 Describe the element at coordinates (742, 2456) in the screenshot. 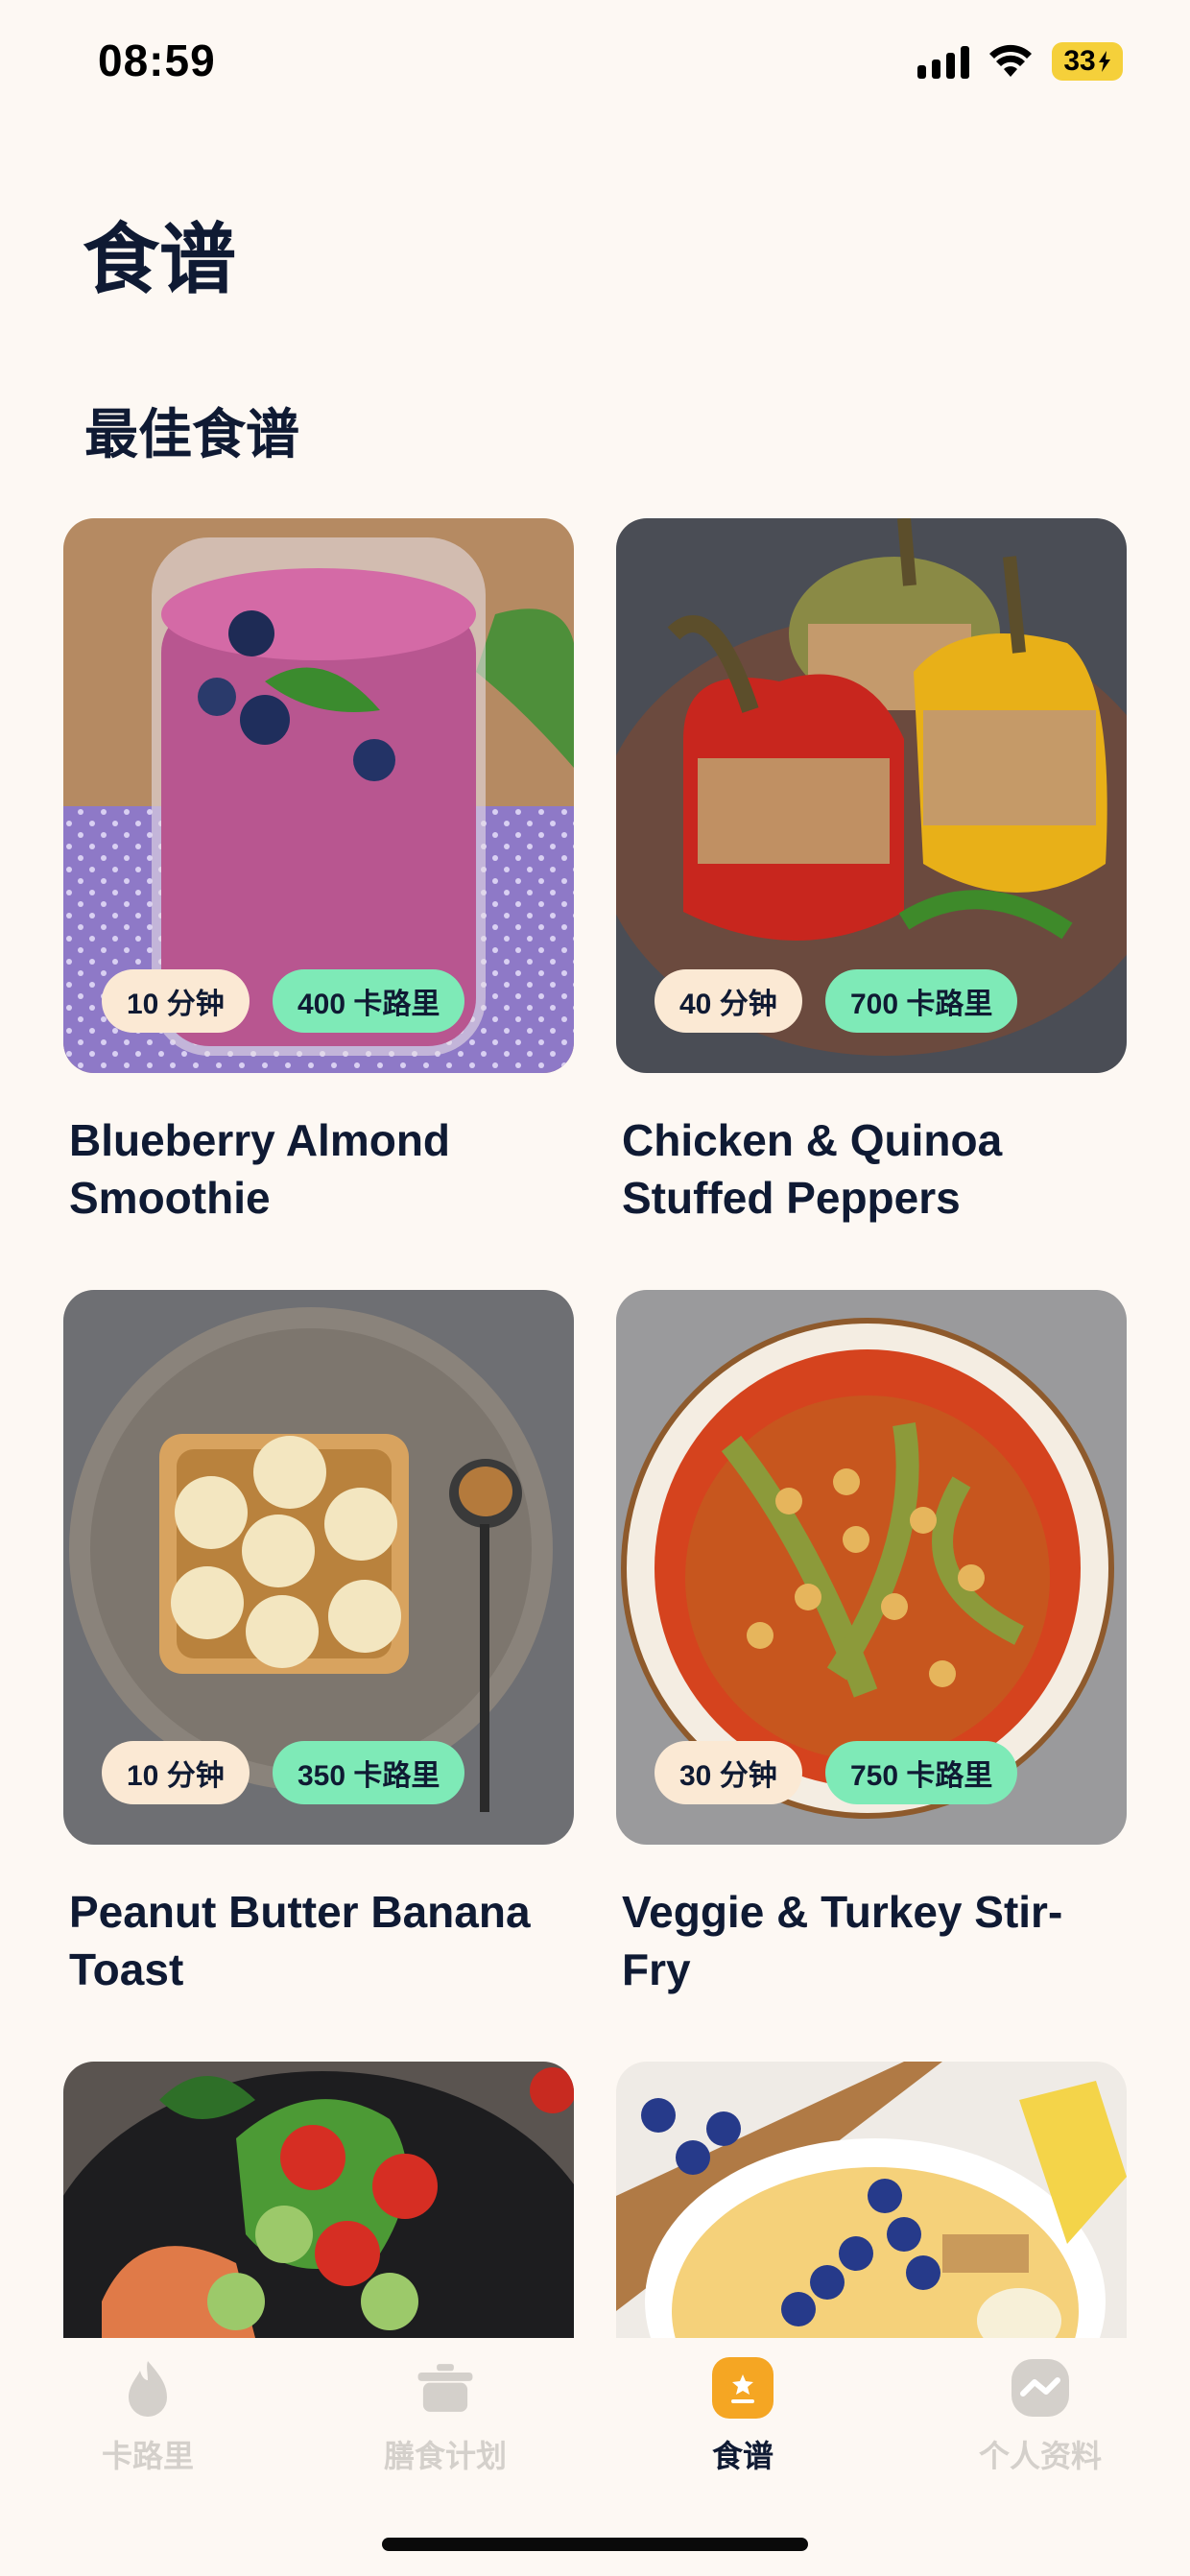

I see `tab-label: 食谱` at that location.